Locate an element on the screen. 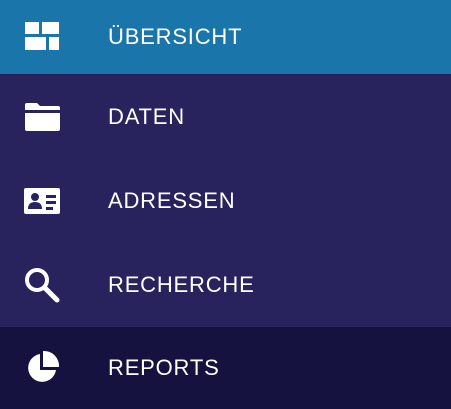 Image resolution: width=451 pixels, height=409 pixels. nav-item-label: ÜBERSICHT is located at coordinates (175, 36).